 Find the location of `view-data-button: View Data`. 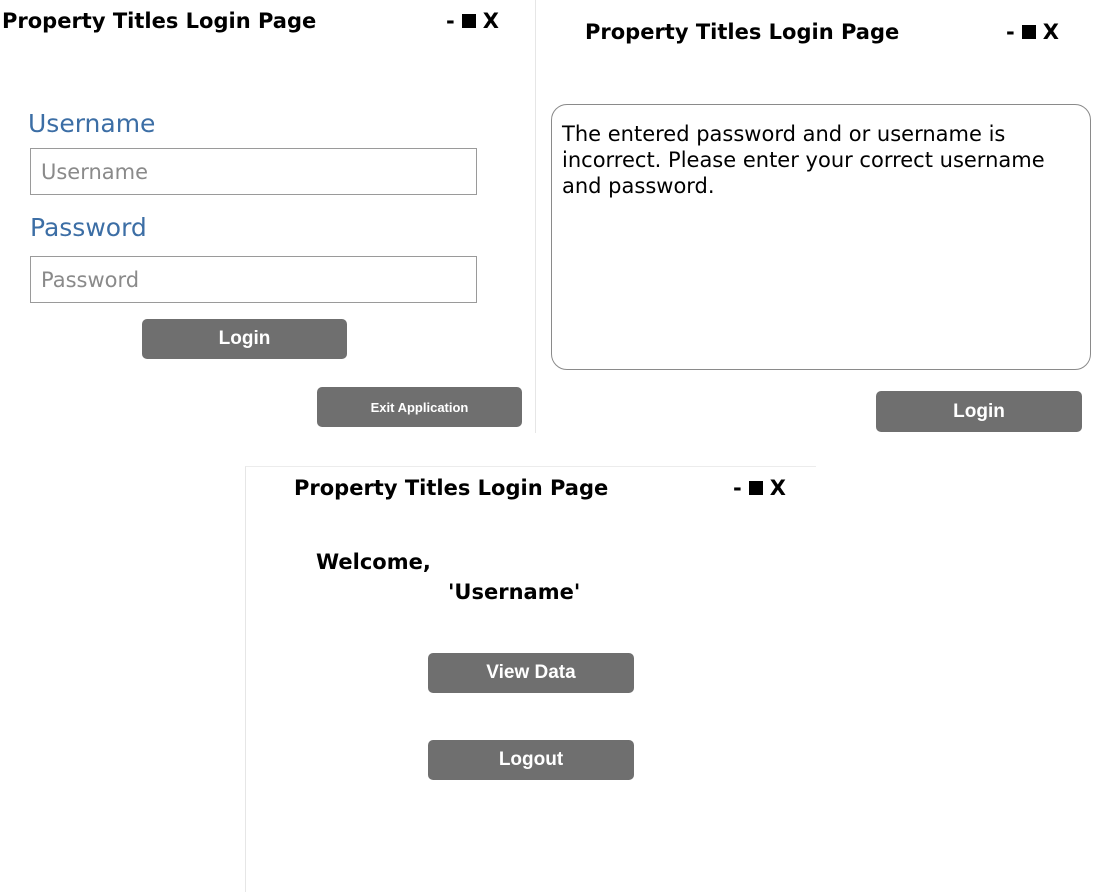

view-data-button: View Data is located at coordinates (531, 673).